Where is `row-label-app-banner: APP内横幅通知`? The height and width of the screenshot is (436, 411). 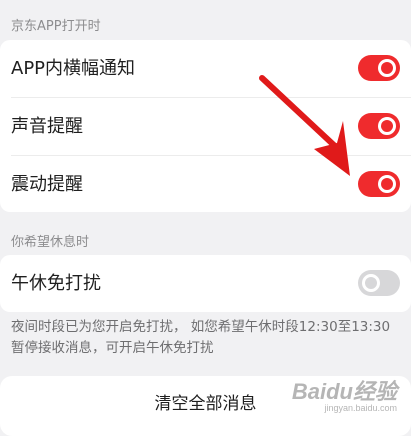 row-label-app-banner: APP内横幅通知 is located at coordinates (73, 68).